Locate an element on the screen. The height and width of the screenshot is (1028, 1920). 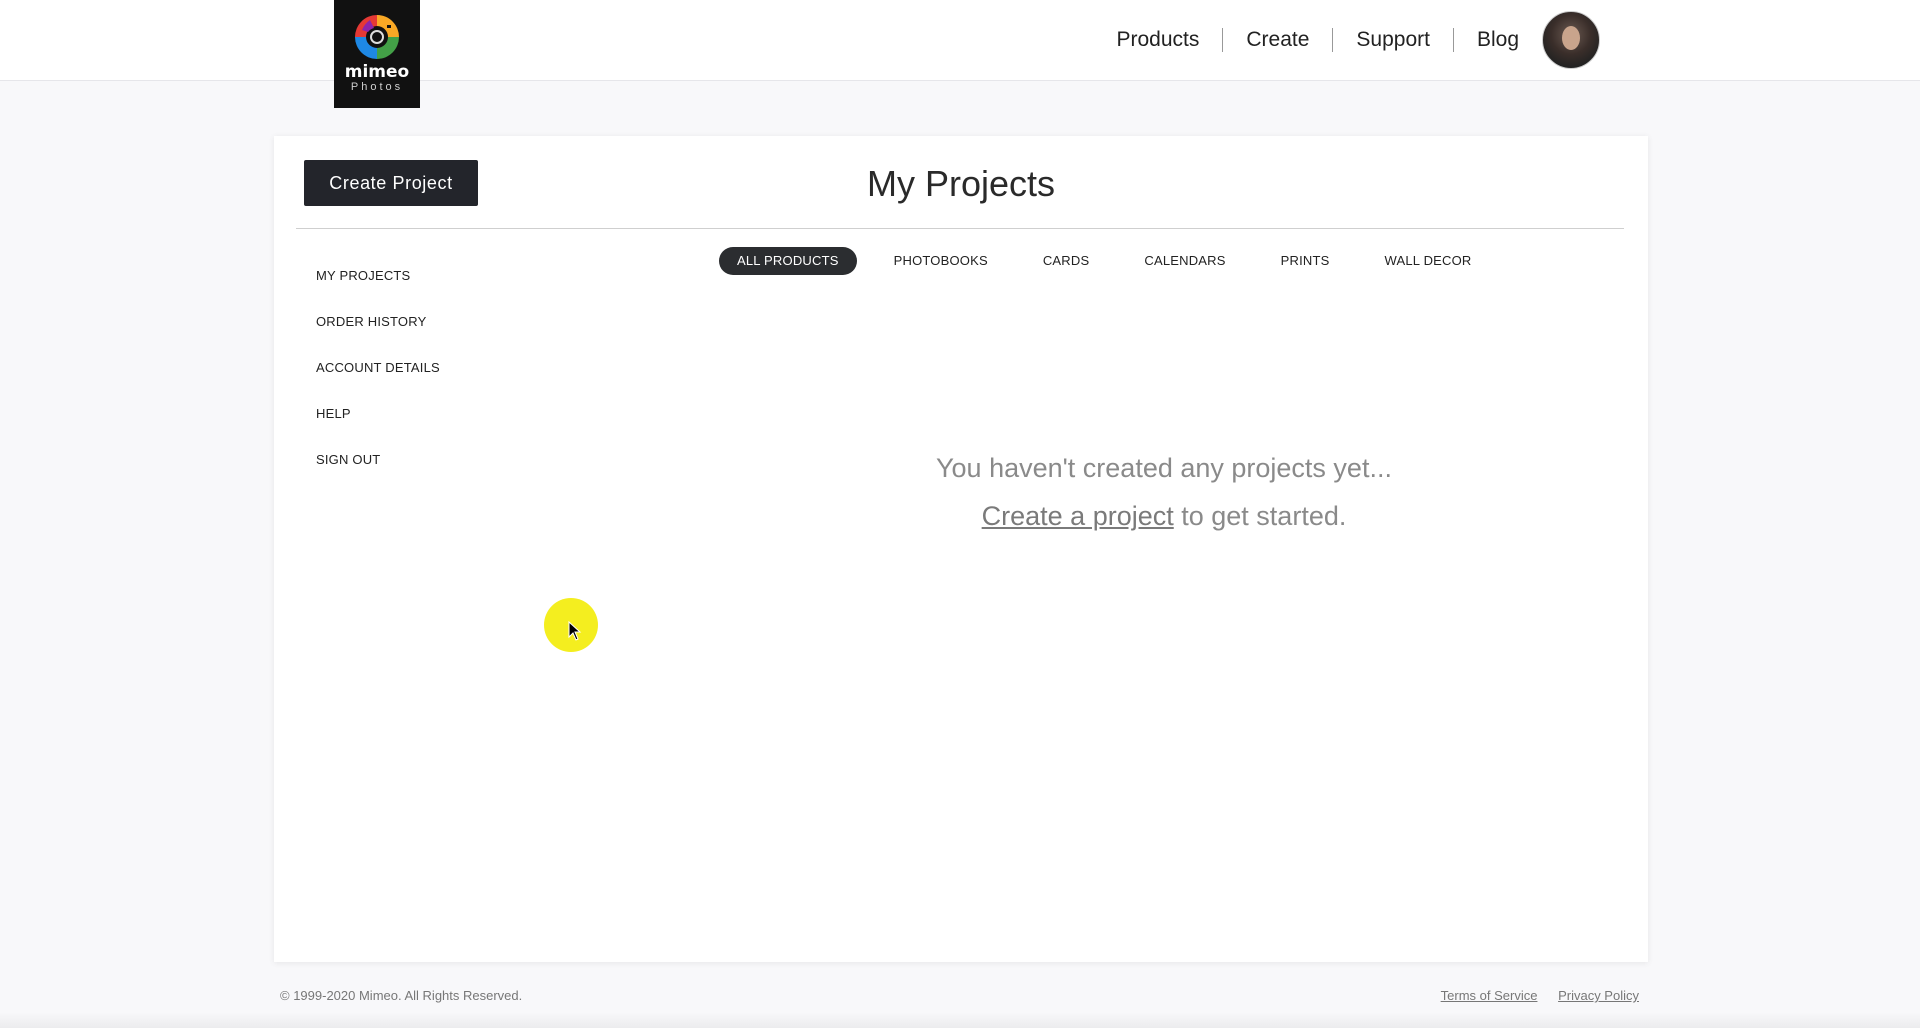
sidebar-item-sign-out: SIGN OUT is located at coordinates (378, 473).